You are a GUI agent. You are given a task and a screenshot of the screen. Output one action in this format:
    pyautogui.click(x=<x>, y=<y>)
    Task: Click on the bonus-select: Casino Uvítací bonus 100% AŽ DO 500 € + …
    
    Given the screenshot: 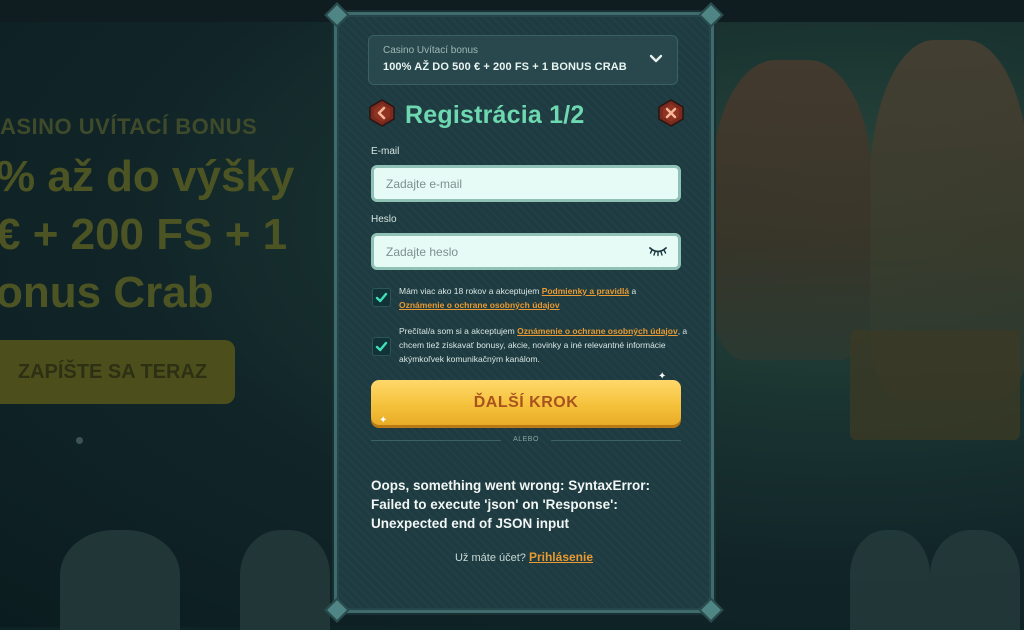 What is the action you would take?
    pyautogui.click(x=523, y=60)
    